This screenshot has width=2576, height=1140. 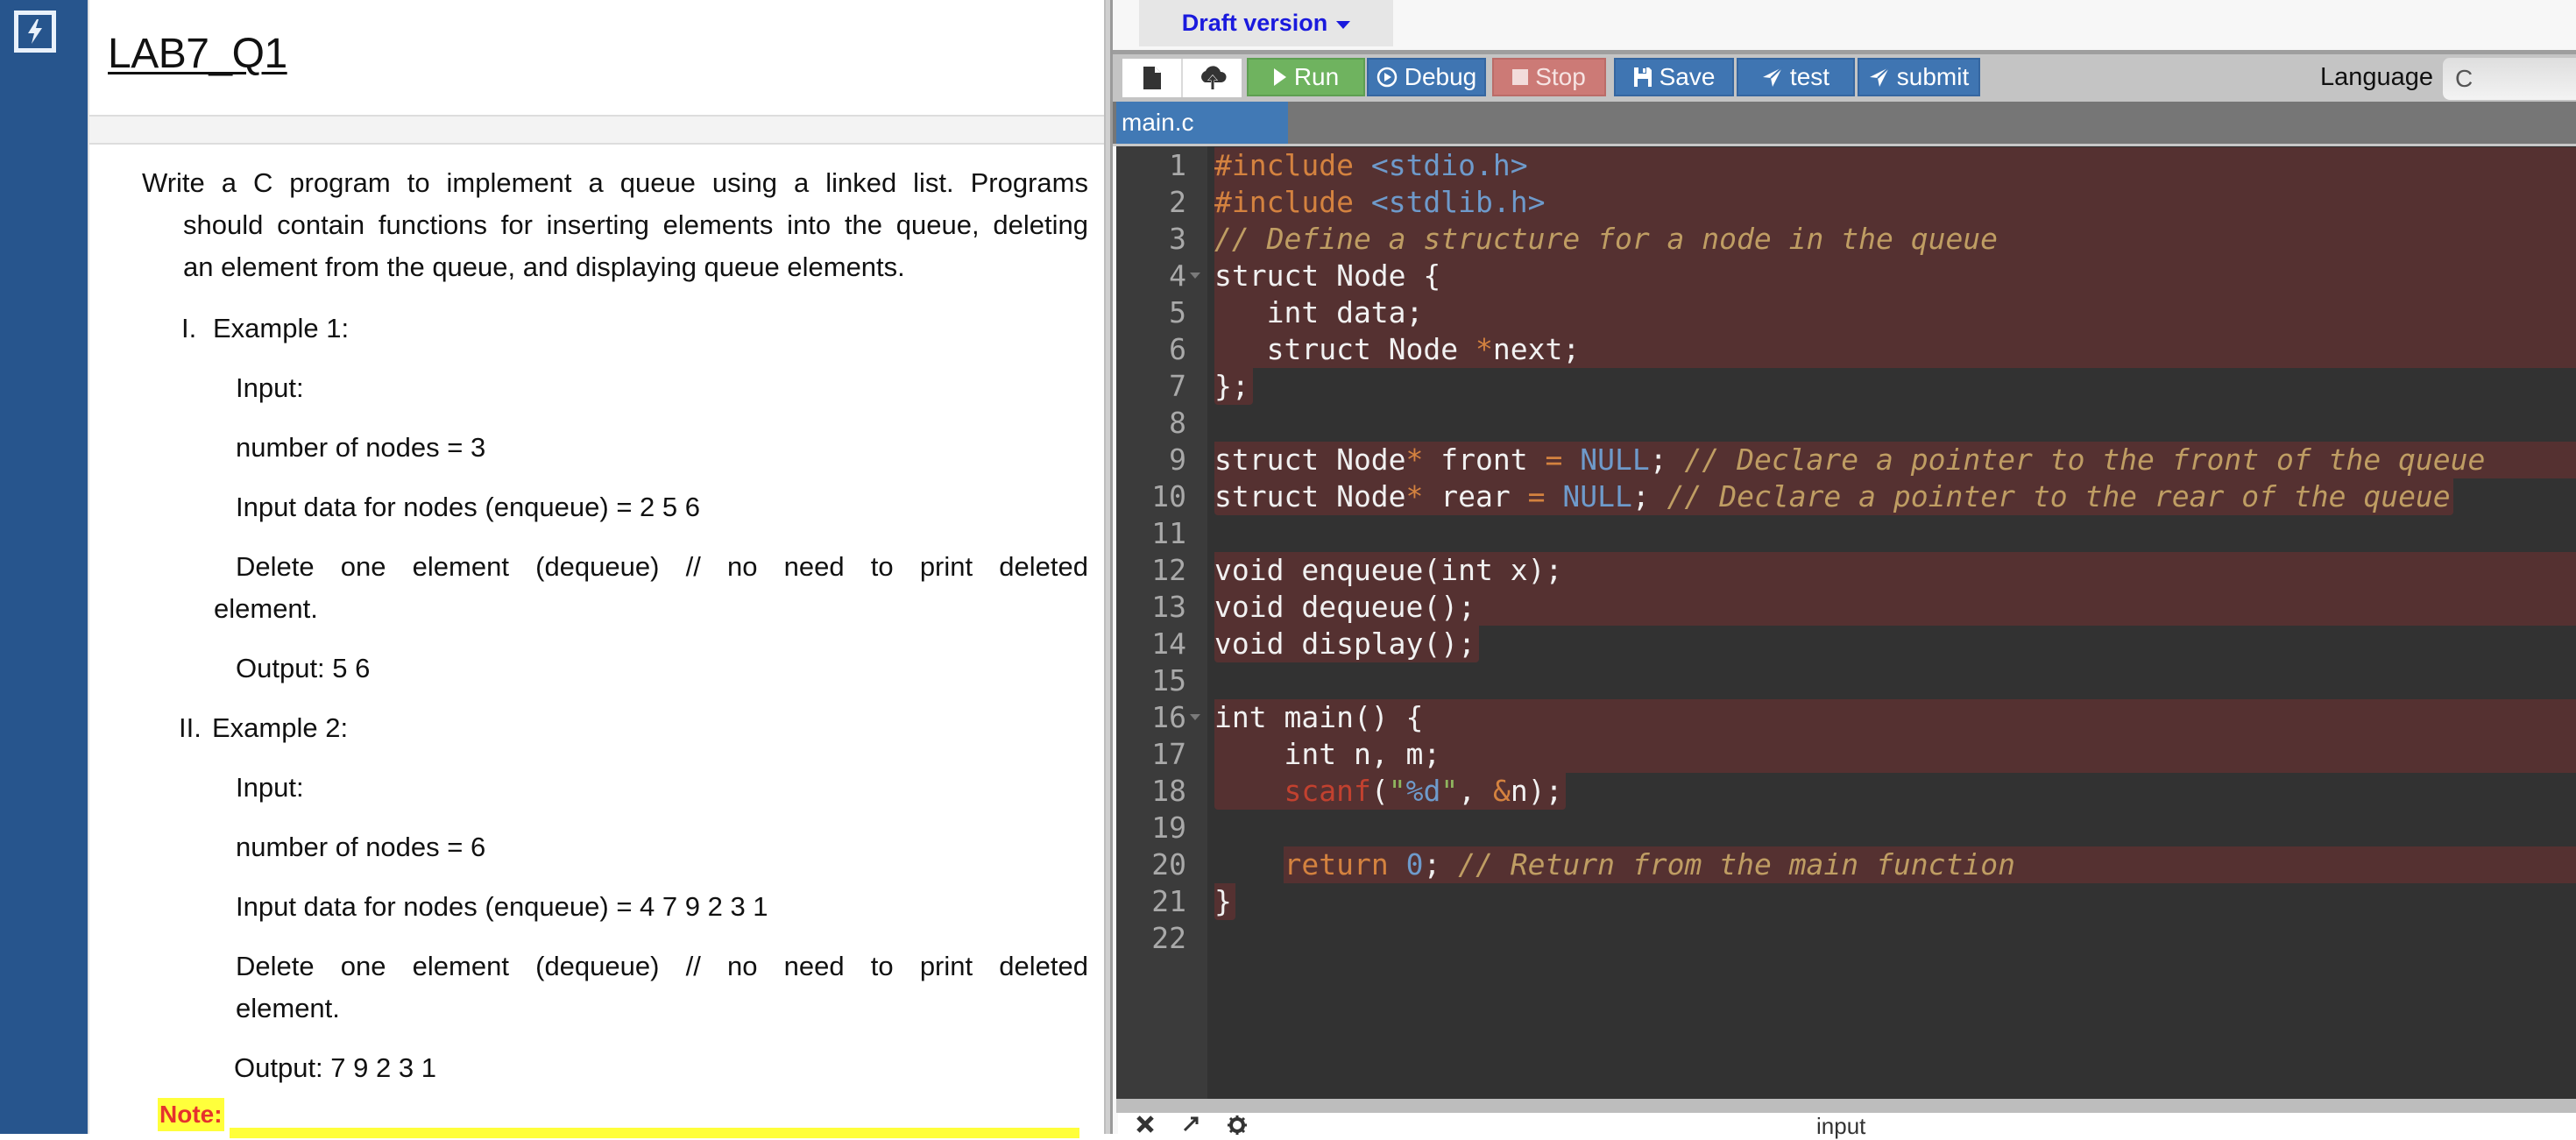 What do you see at coordinates (2509, 79) in the screenshot?
I see `language-select: C` at bounding box center [2509, 79].